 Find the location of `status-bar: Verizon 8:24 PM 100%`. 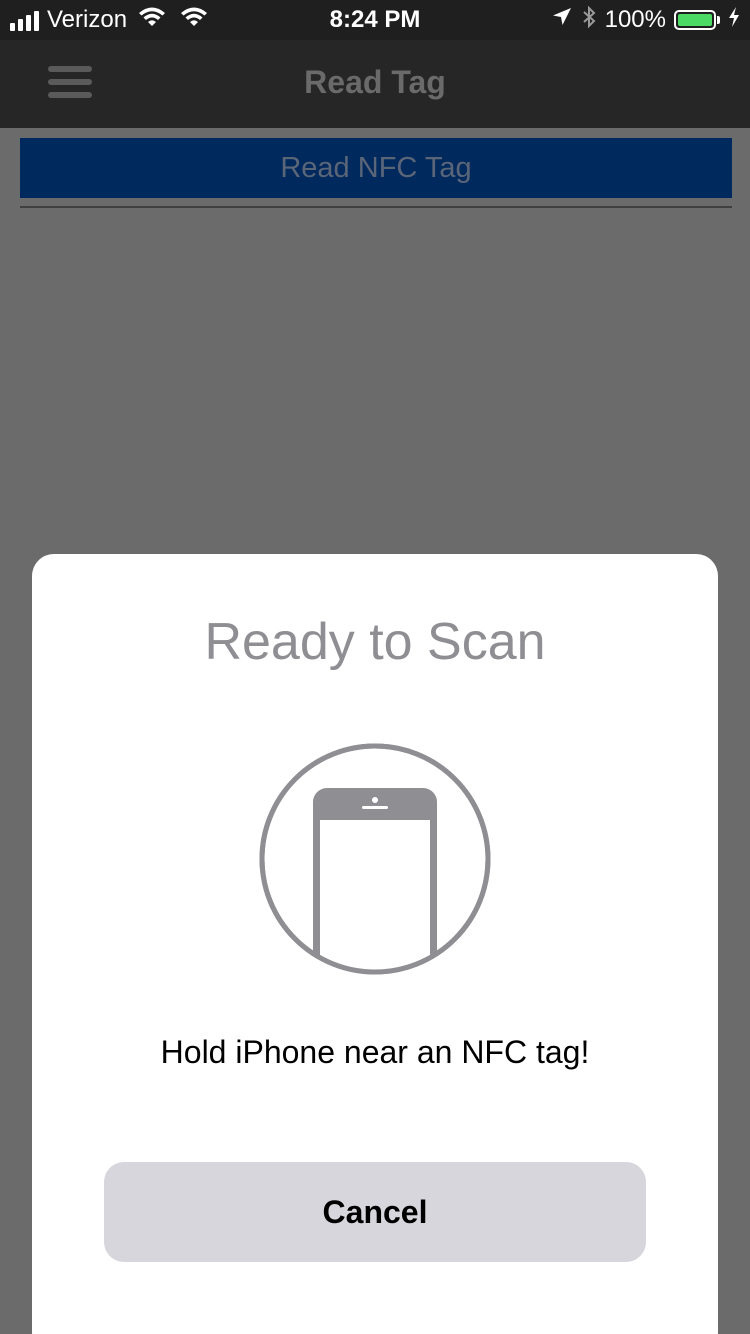

status-bar: Verizon 8:24 PM 100% is located at coordinates (375, 20).